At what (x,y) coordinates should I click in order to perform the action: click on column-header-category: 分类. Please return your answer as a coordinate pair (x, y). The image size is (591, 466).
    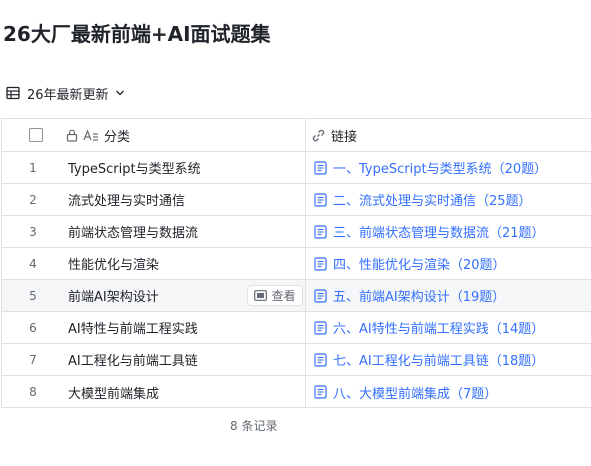
    Looking at the image, I should click on (98, 135).